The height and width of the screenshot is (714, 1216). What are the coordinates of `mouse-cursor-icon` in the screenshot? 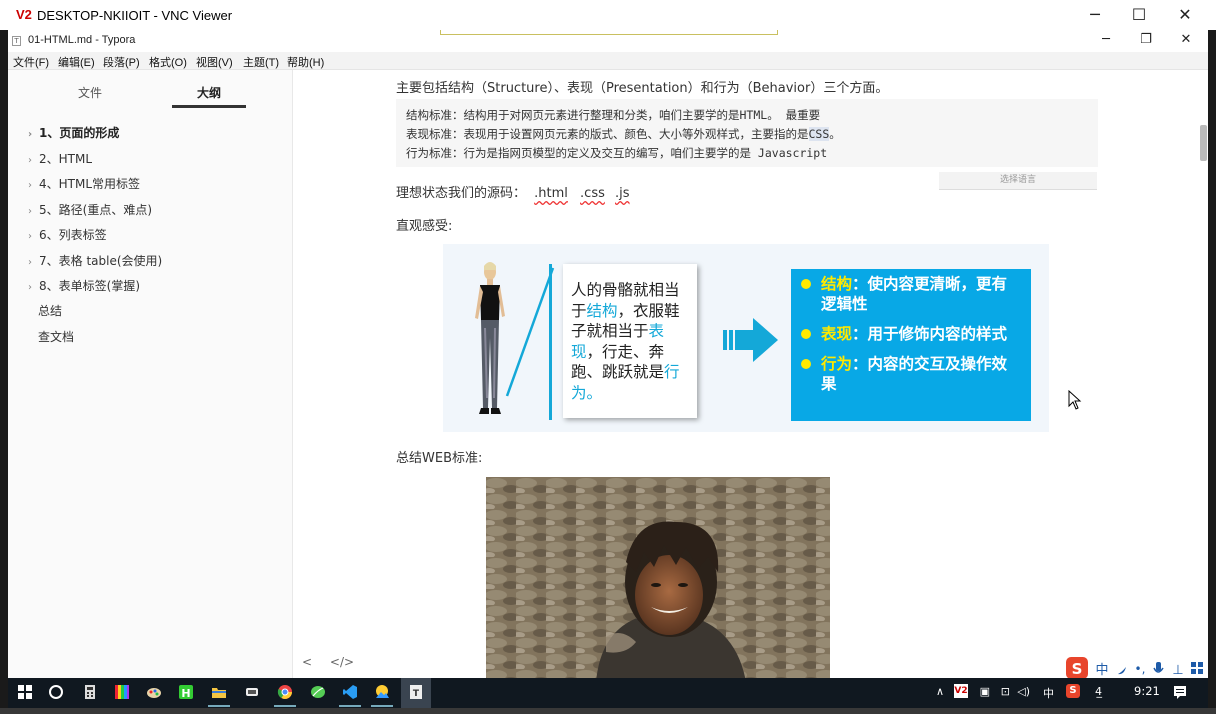 It's located at (1075, 400).